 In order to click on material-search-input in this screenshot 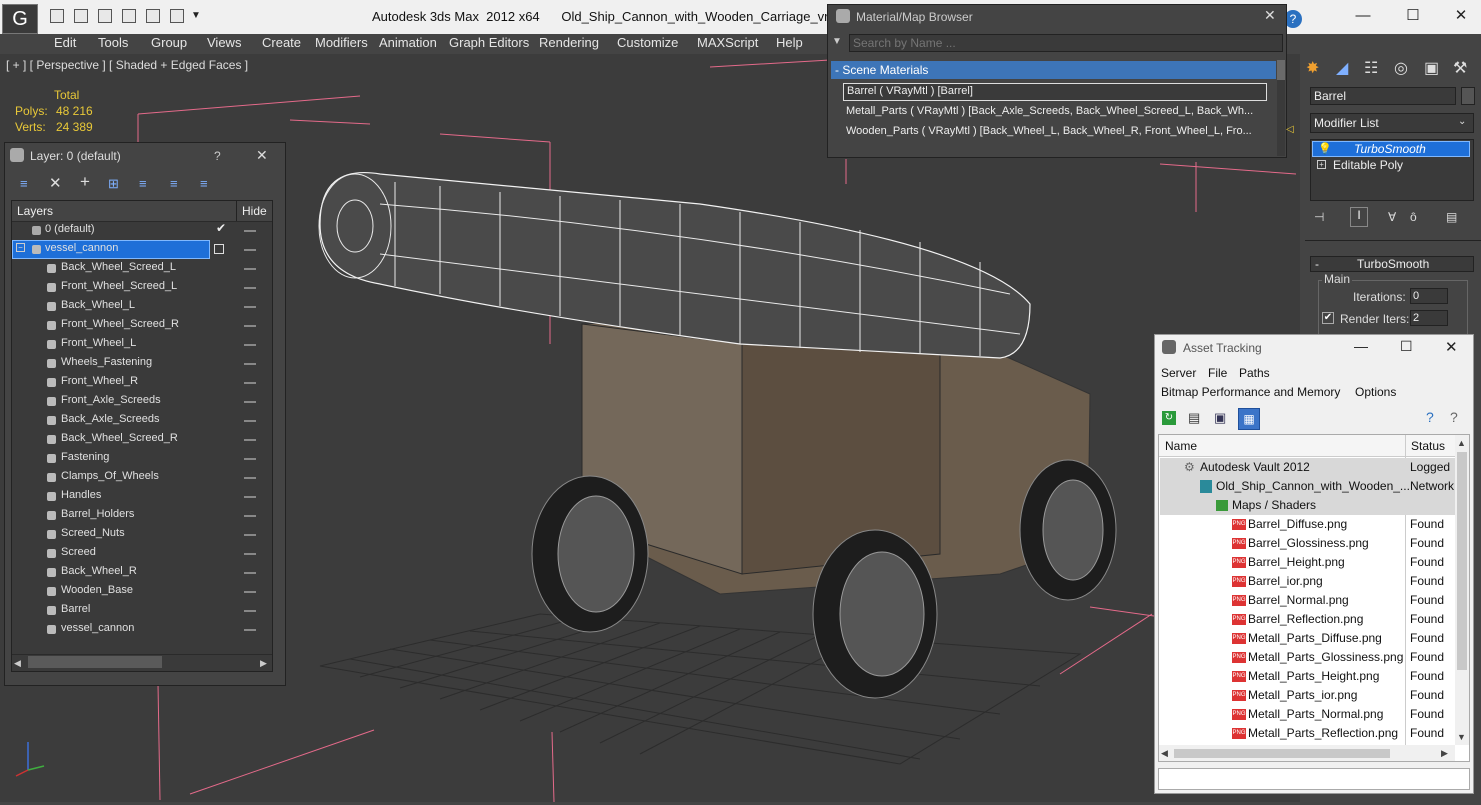, I will do `click(1066, 43)`.